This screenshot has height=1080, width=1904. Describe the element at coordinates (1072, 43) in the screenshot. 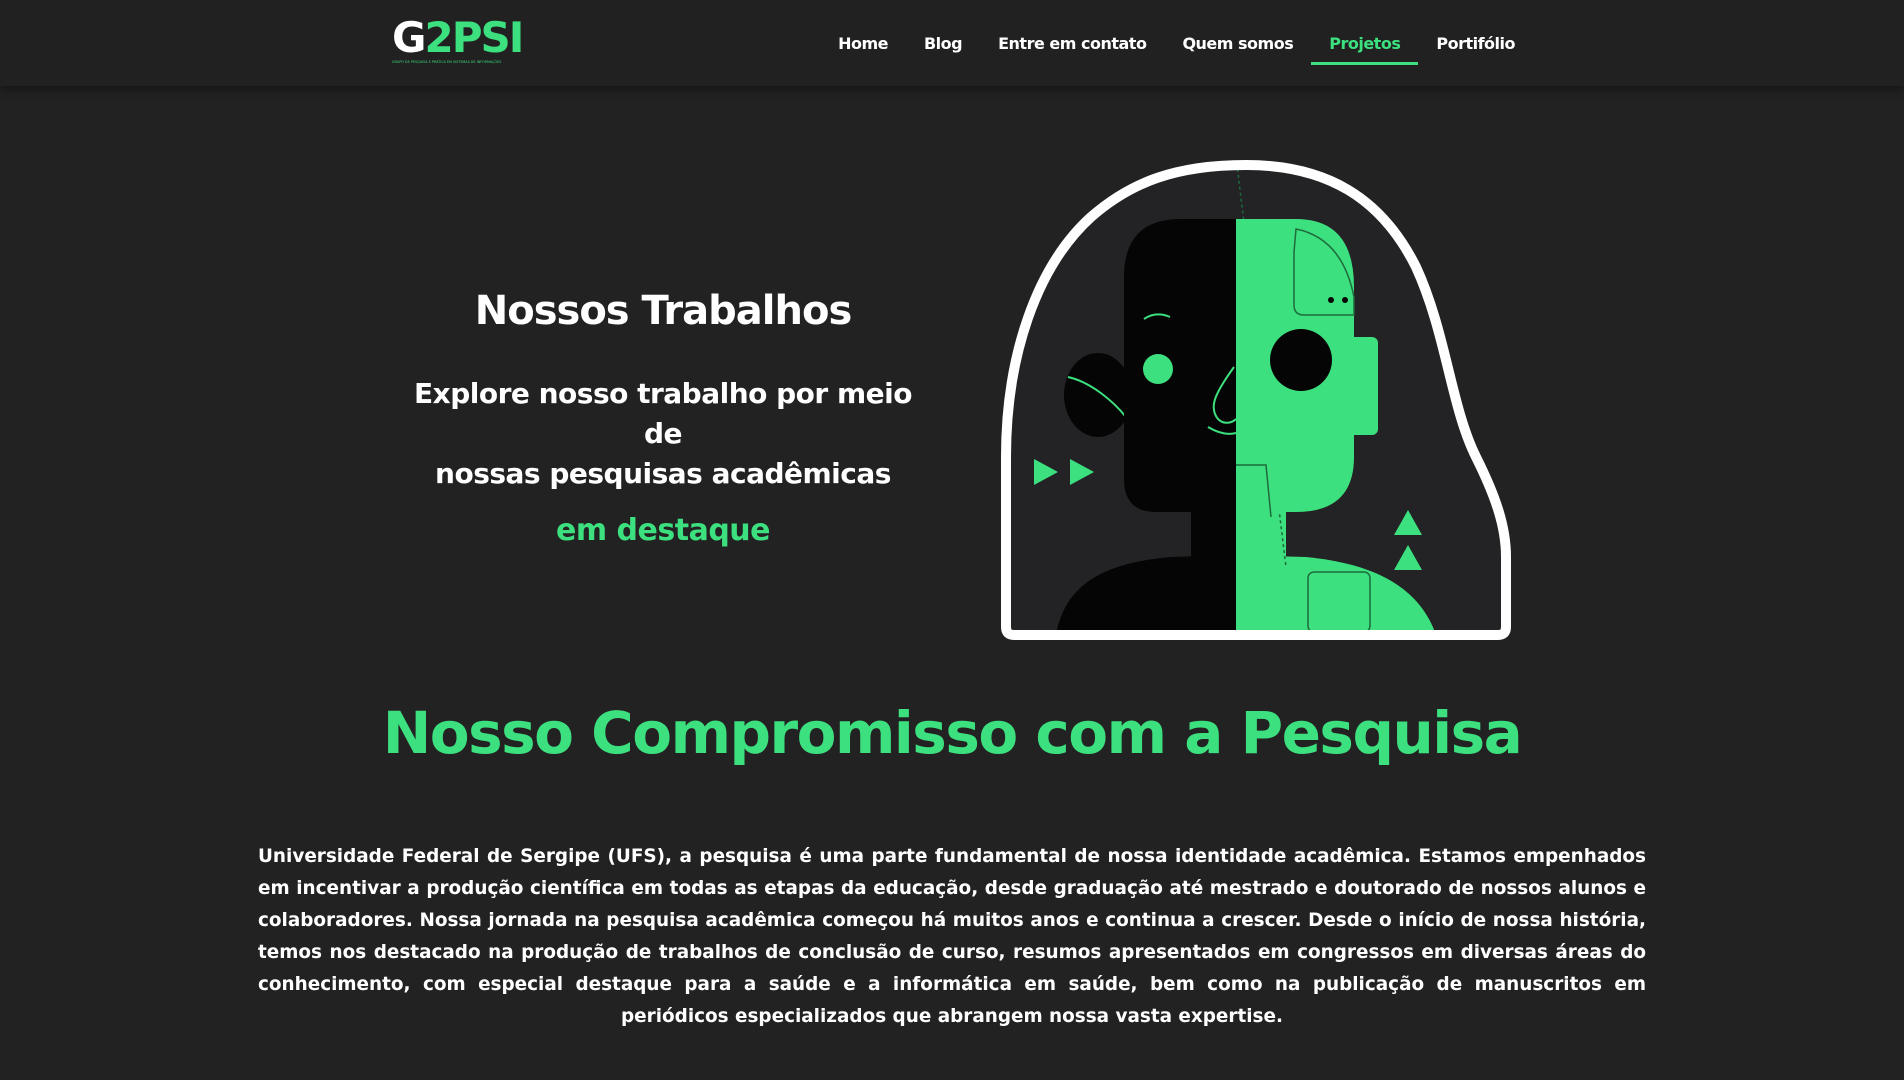

I see `nav-contact: Entre em contato` at that location.